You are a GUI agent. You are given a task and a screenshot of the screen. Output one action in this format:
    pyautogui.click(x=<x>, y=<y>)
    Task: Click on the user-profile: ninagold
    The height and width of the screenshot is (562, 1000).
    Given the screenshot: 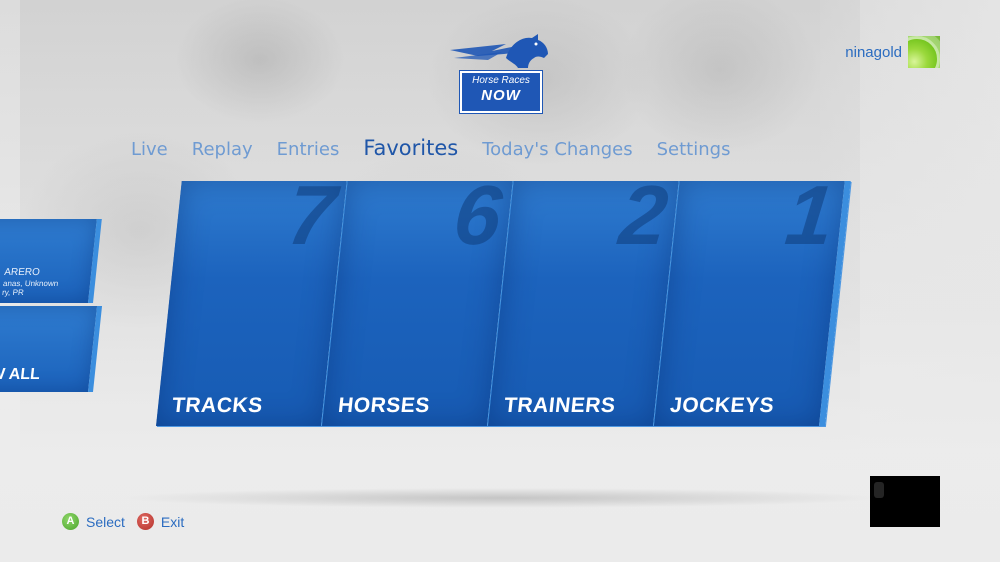 What is the action you would take?
    pyautogui.click(x=892, y=52)
    